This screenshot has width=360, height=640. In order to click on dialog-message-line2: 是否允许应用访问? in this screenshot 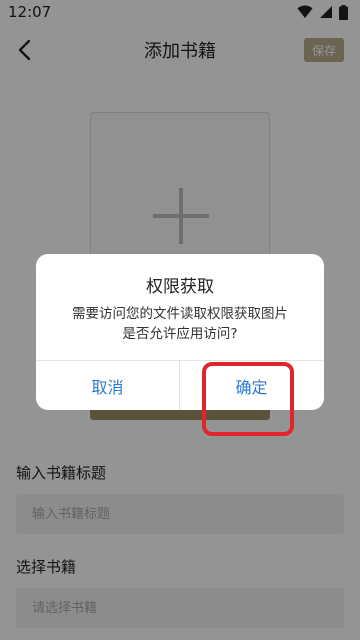, I will do `click(180, 334)`.